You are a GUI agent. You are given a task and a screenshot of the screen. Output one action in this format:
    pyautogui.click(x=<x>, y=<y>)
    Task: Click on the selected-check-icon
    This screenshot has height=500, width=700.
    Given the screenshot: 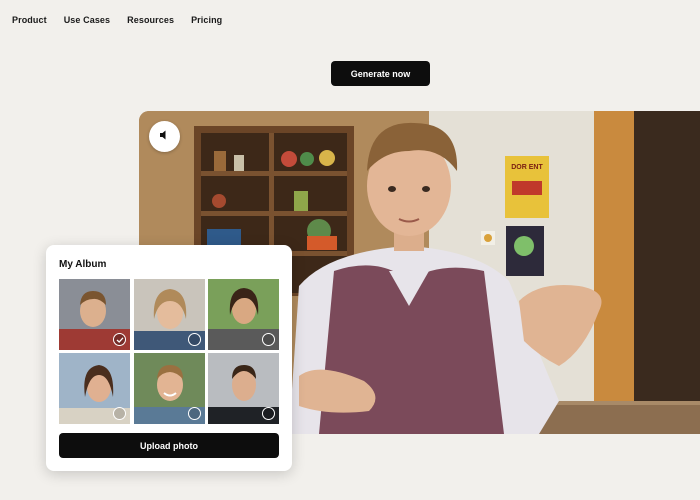 What is the action you would take?
    pyautogui.click(x=119, y=339)
    